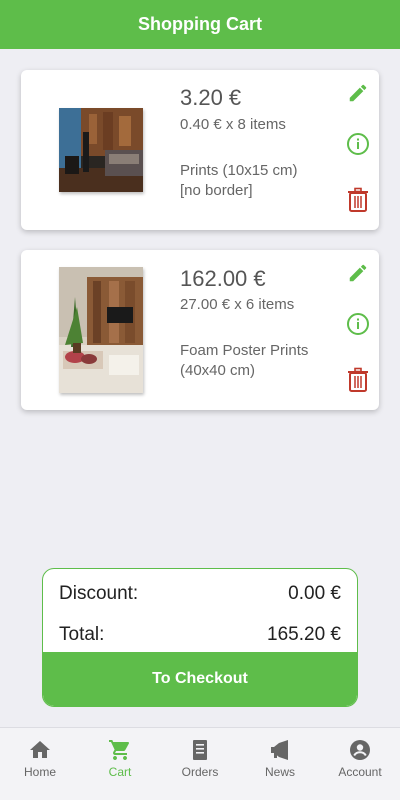  Describe the element at coordinates (40, 764) in the screenshot. I see `nav-home: Home` at that location.